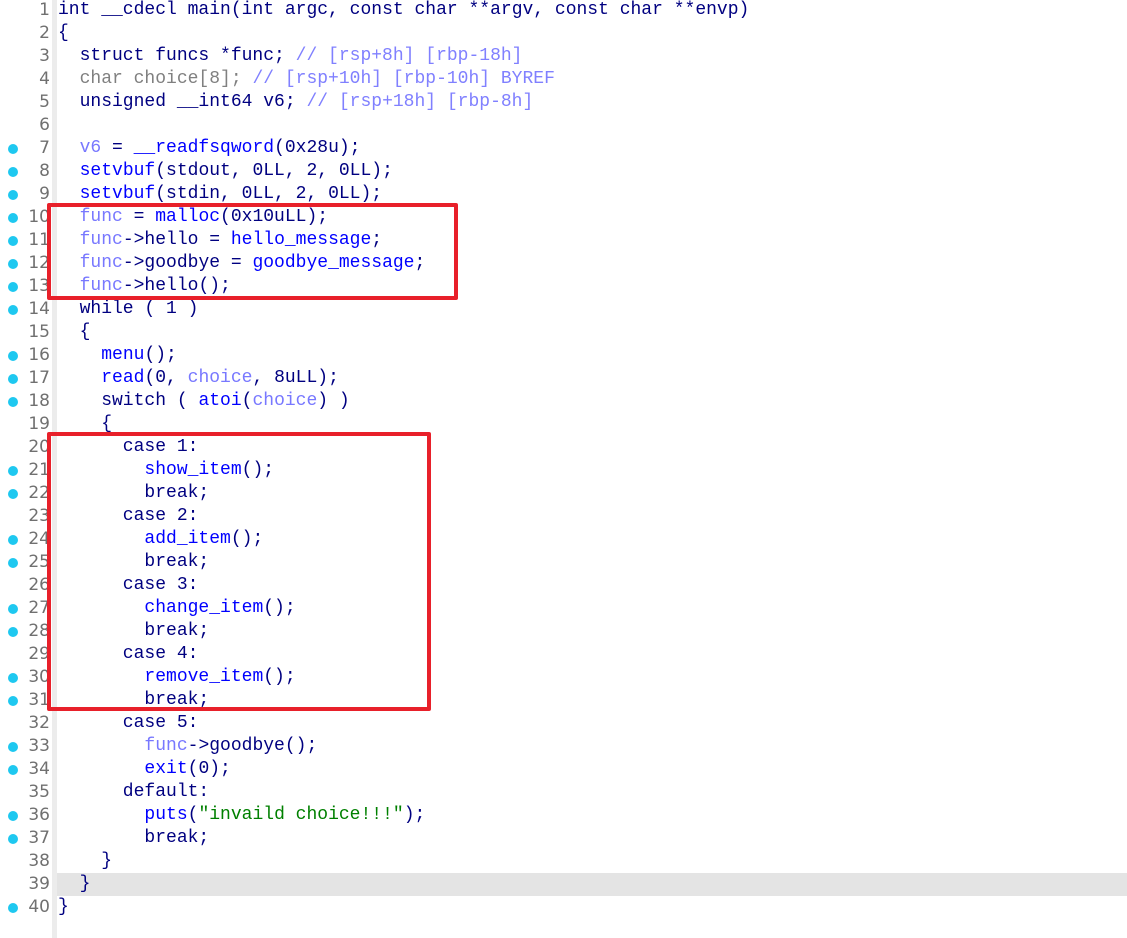 Image resolution: width=1127 pixels, height=938 pixels. Describe the element at coordinates (39, 263) in the screenshot. I see `line-number: 12` at that location.